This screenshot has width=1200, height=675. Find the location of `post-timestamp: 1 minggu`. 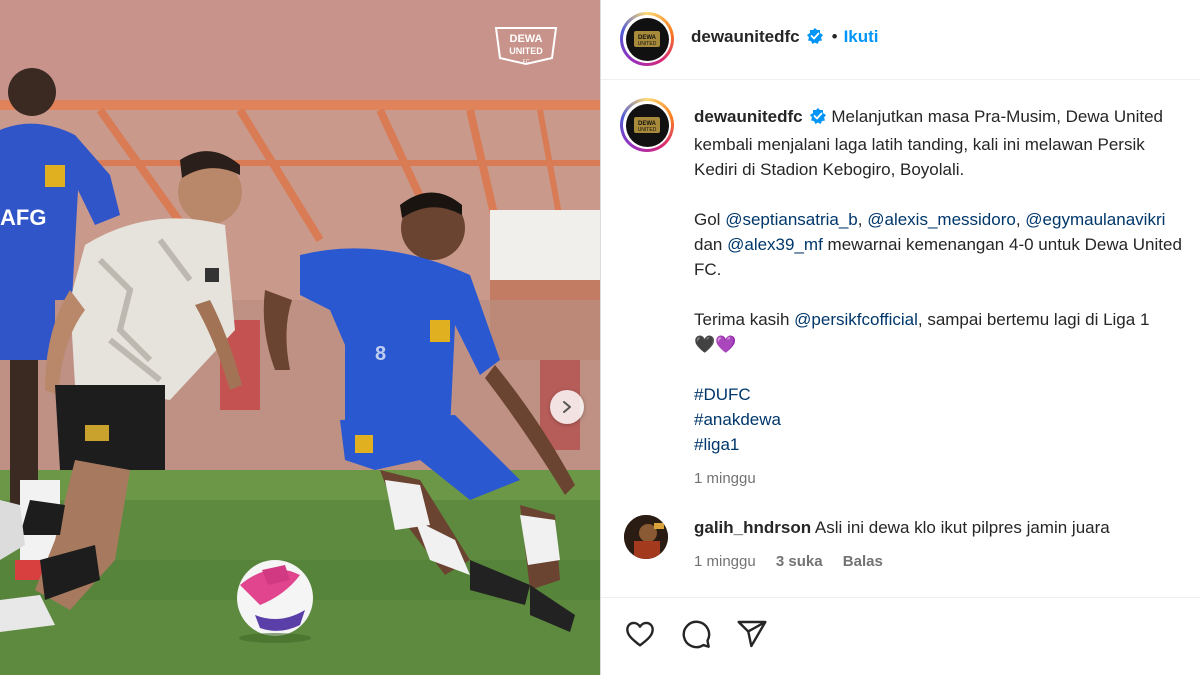

post-timestamp: 1 minggu is located at coordinates (725, 478).